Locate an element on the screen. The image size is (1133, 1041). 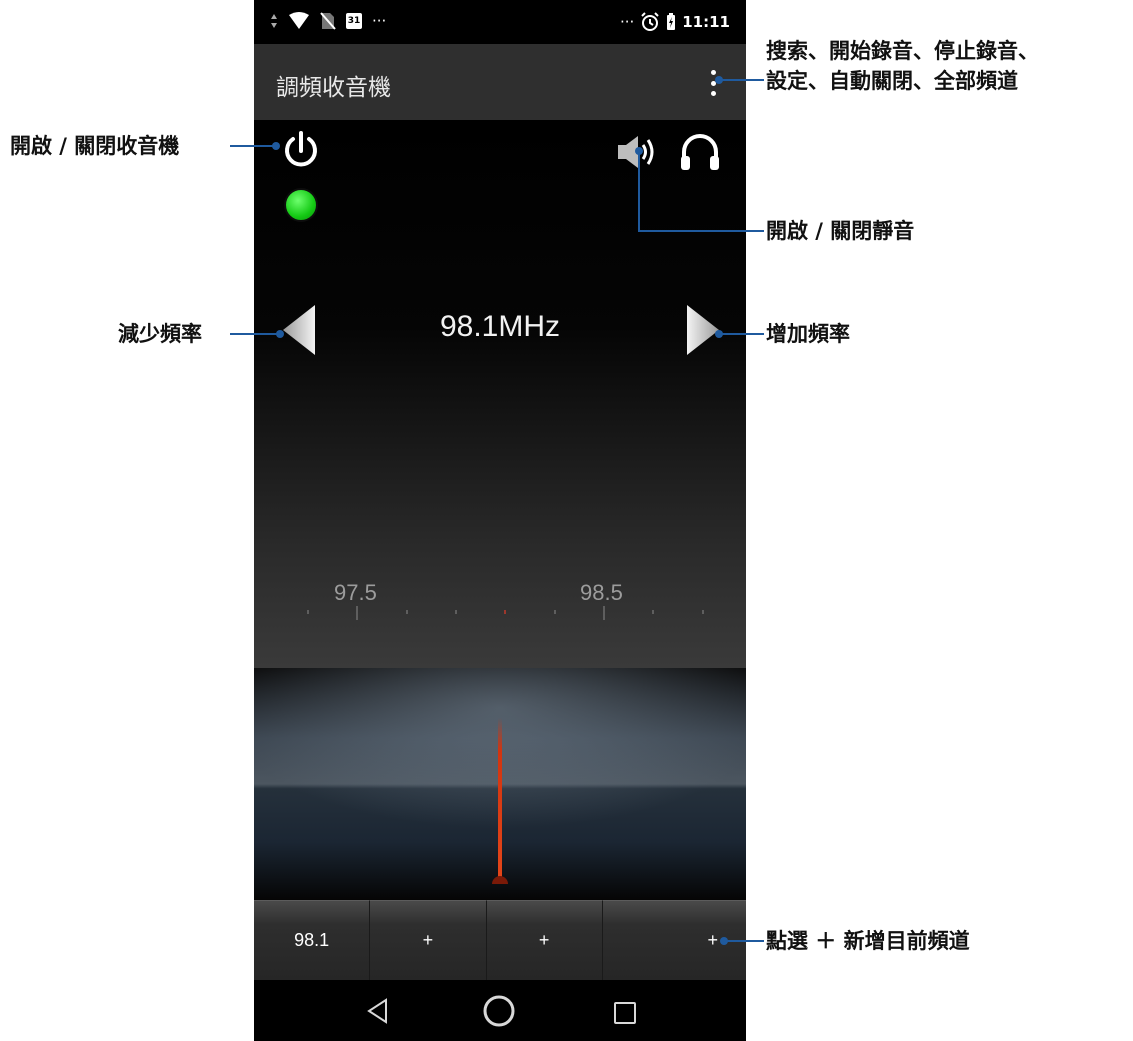
wifi-icon is located at coordinates (299, 20).